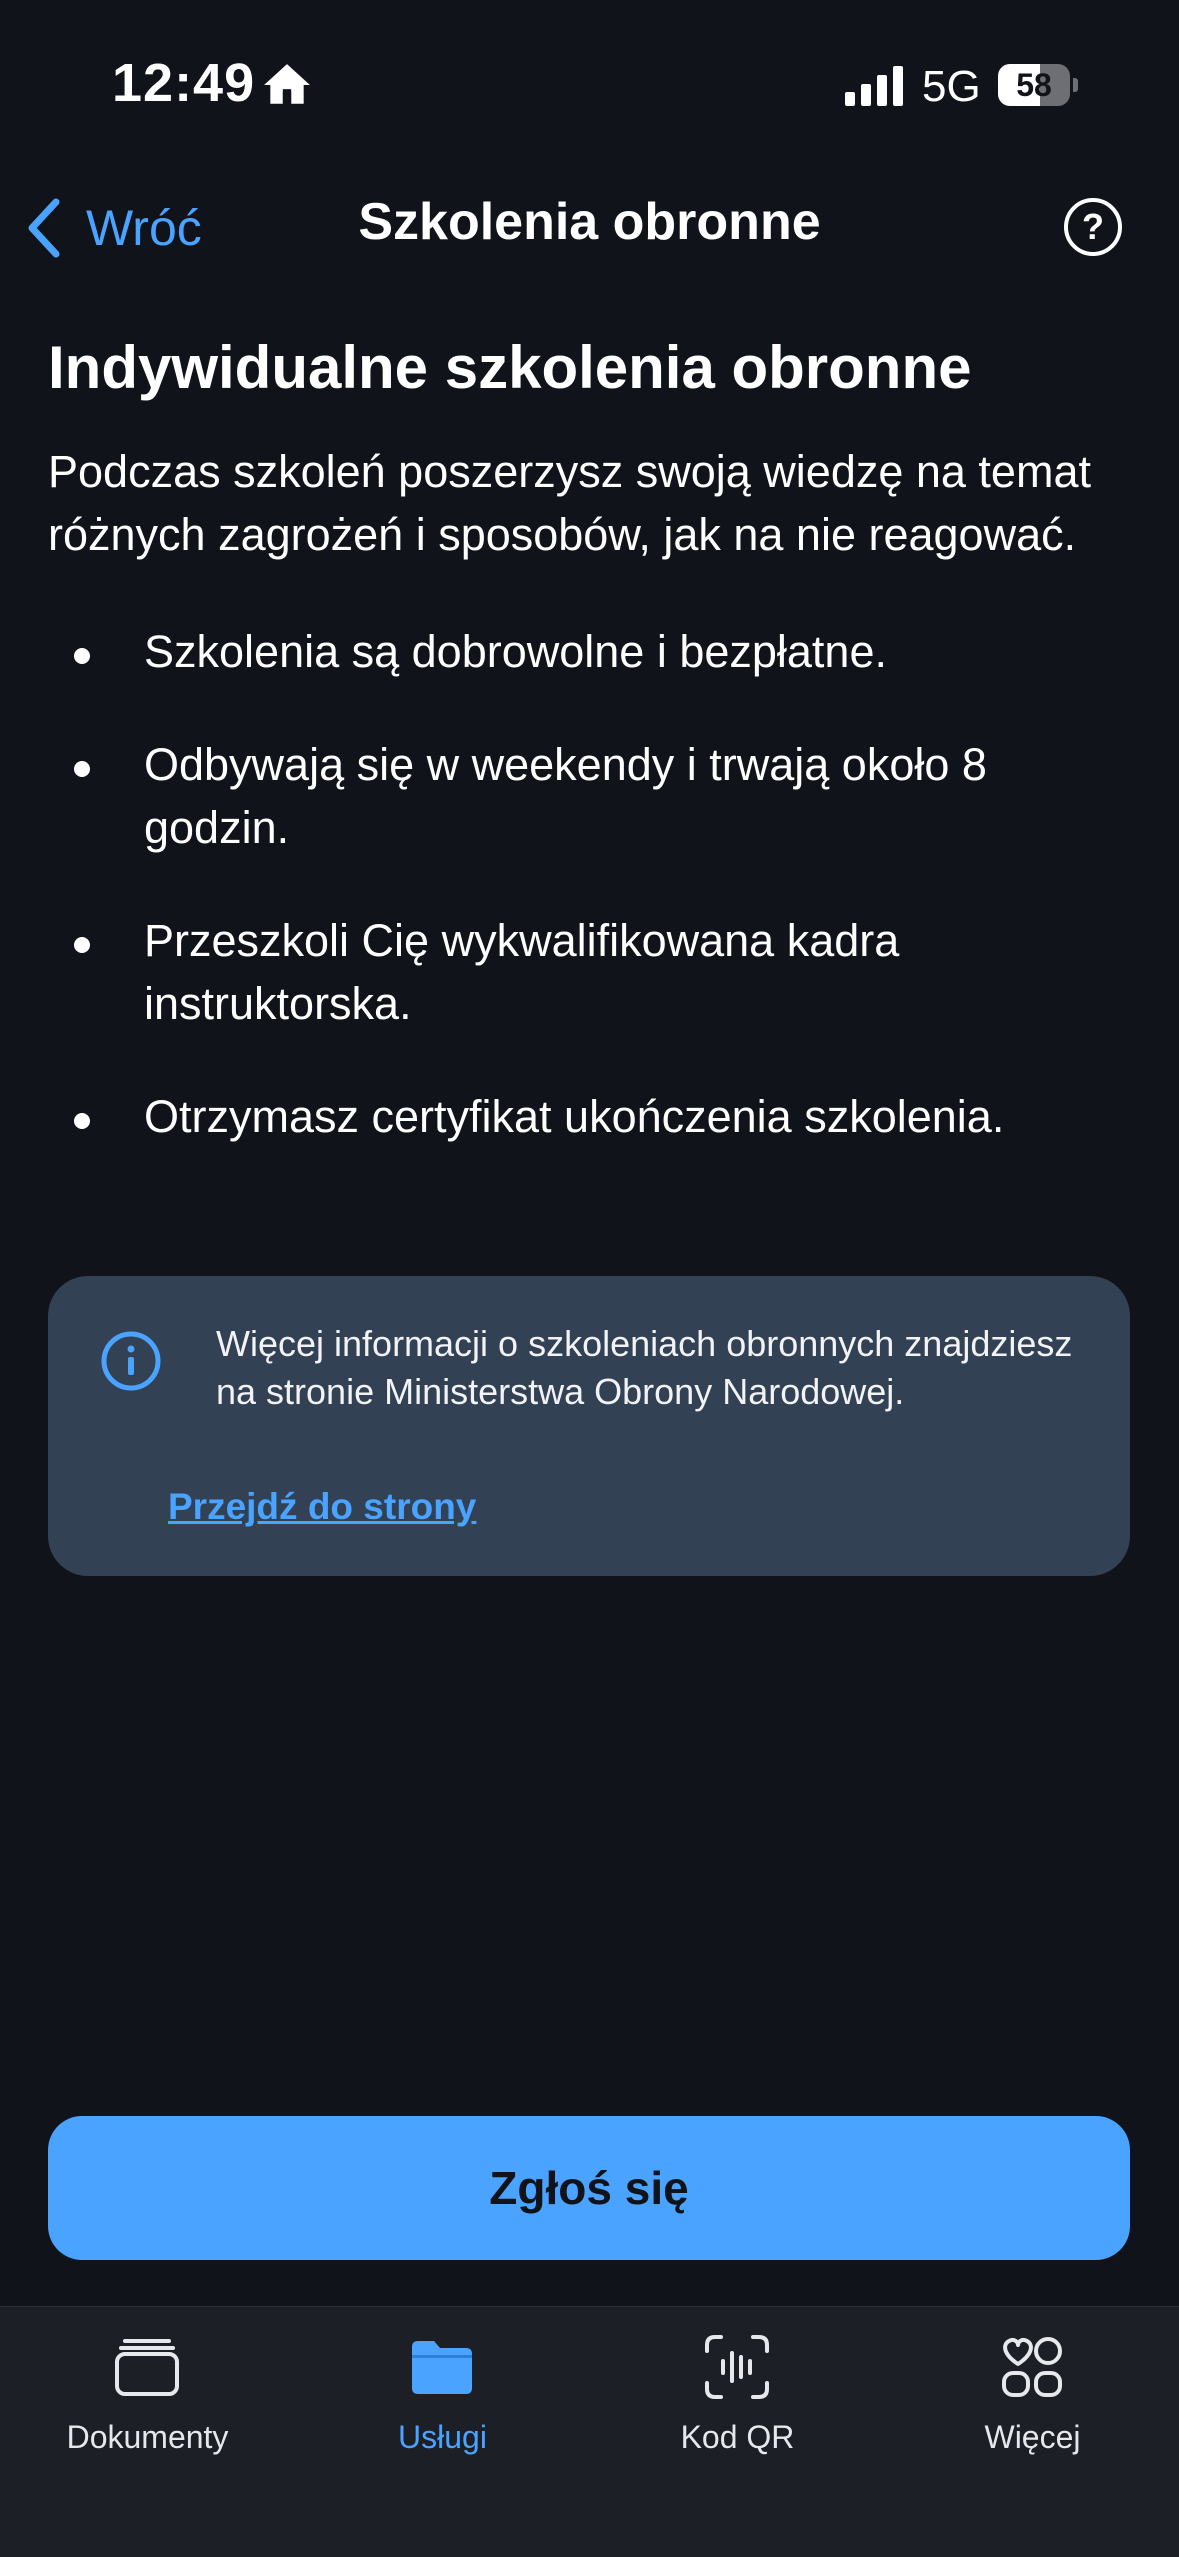 This screenshot has height=2557, width=1179. I want to click on navigation-bar: Wróć Szkolenia obronne ?, so click(589, 227).